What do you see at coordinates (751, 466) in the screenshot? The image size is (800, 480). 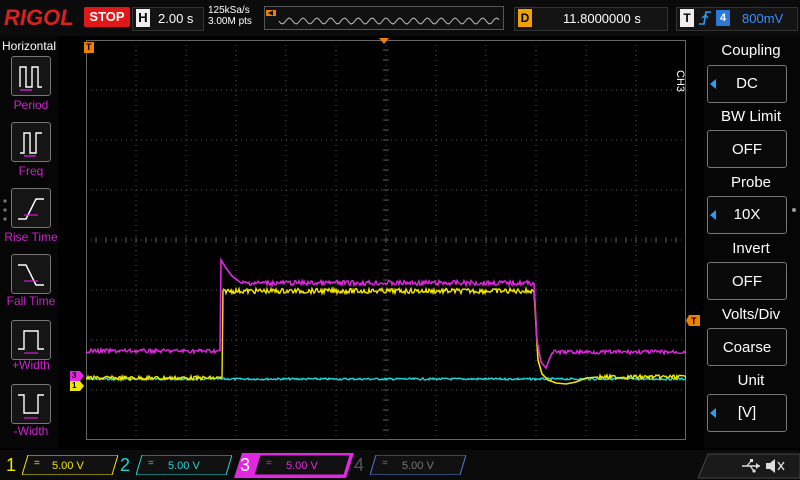 I see `usb-icon` at bounding box center [751, 466].